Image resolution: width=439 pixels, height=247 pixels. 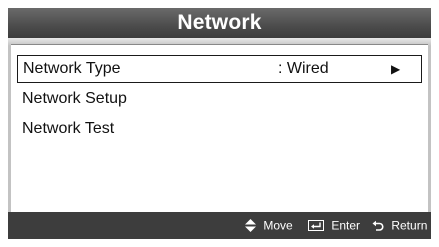 I want to click on move-hint: Move, so click(x=269, y=225).